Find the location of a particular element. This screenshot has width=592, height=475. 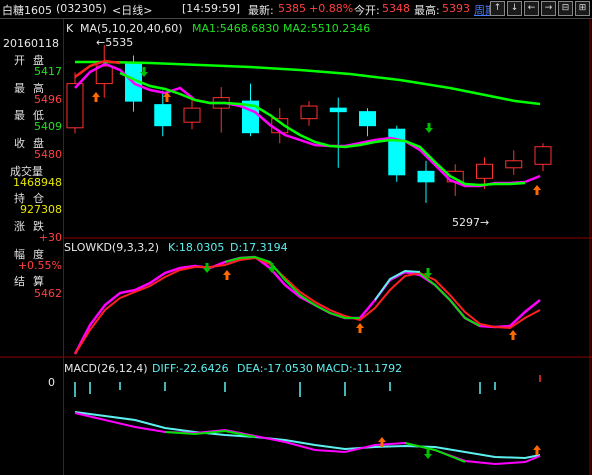

kd-green-segment is located at coordinates (292, 287).